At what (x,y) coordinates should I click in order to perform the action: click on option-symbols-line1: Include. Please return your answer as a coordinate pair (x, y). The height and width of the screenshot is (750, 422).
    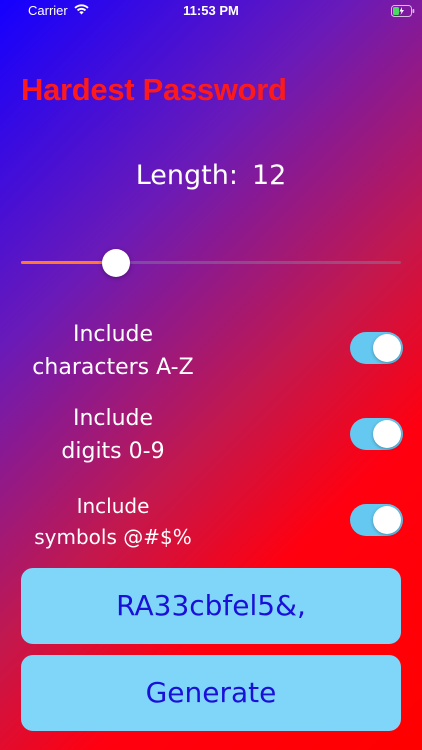
    Looking at the image, I should click on (113, 506).